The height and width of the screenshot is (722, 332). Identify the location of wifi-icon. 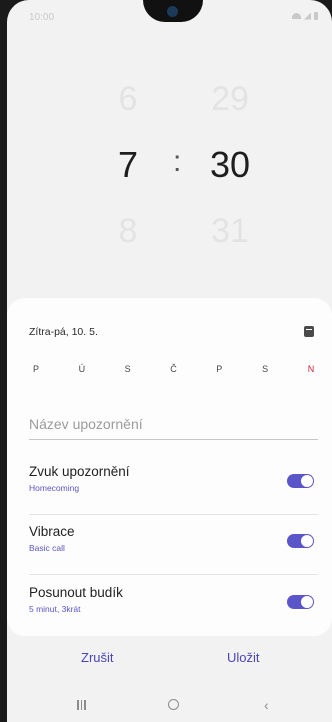
(296, 16).